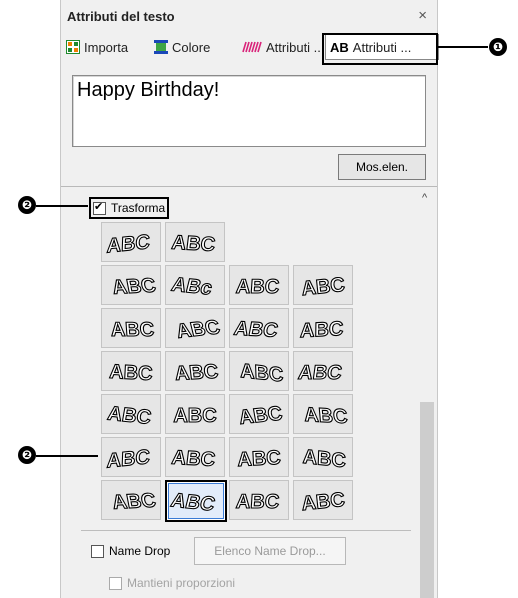 The width and height of the screenshot is (518, 598). I want to click on stitch-pattern-icon, so click(252, 47).